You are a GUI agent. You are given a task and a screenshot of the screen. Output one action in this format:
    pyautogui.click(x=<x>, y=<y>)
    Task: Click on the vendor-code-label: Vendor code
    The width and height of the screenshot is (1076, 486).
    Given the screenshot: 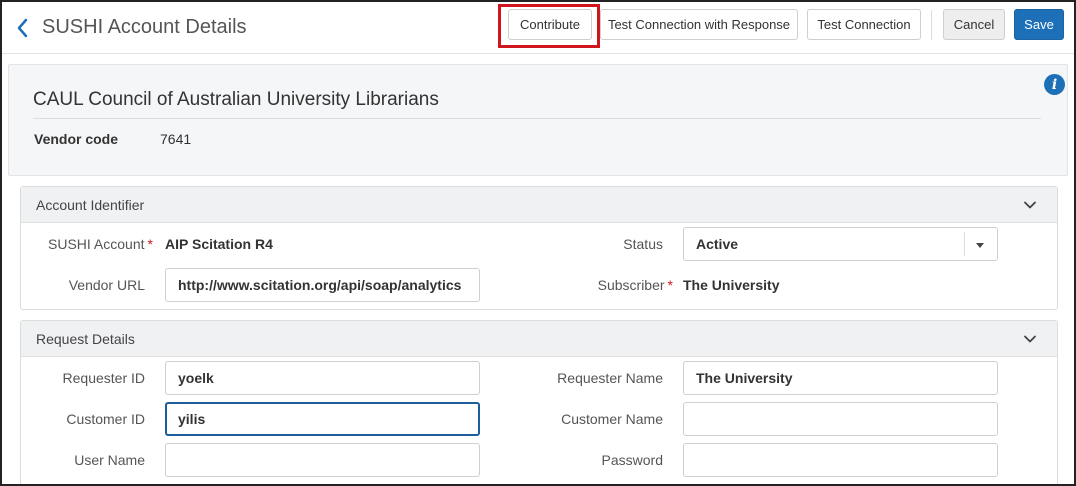 What is the action you would take?
    pyautogui.click(x=76, y=139)
    